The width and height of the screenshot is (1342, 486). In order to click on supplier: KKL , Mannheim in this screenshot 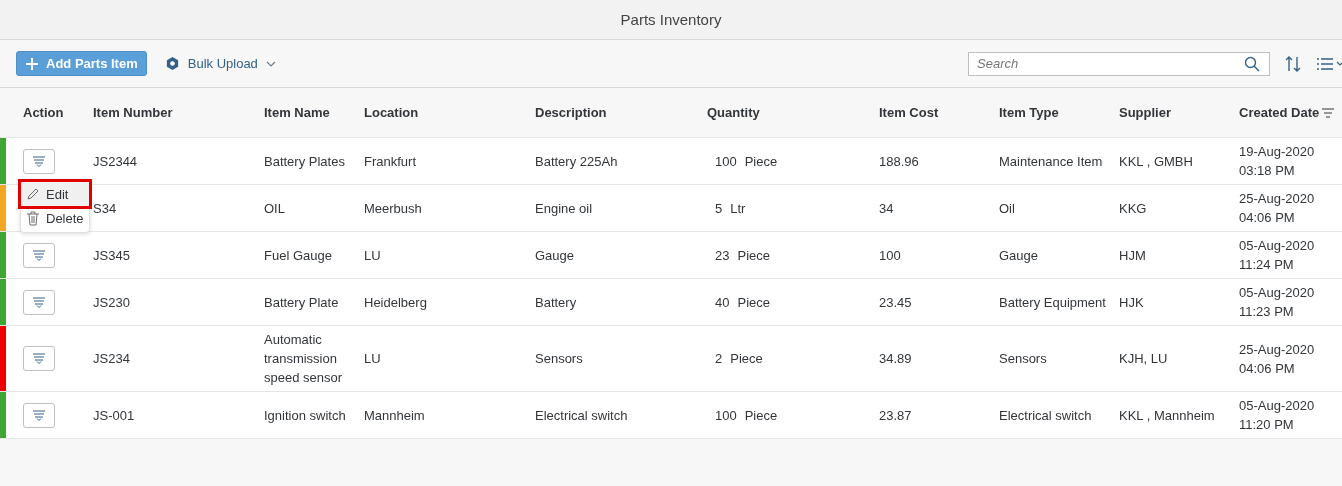, I will do `click(1167, 415)`.